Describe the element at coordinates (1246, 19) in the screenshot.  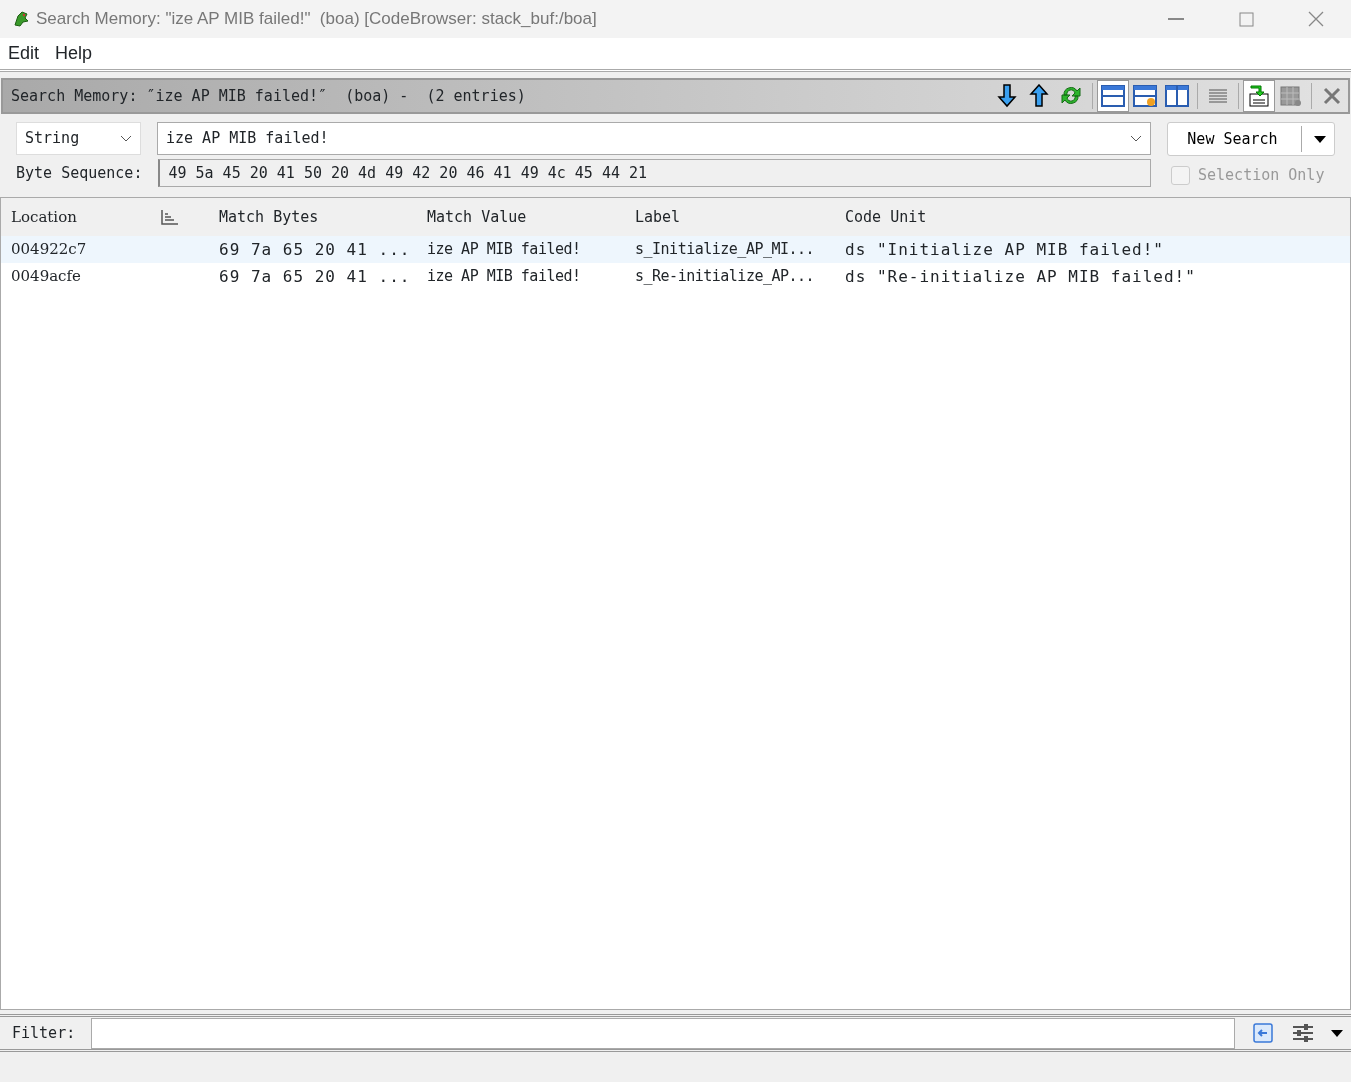
I see `maximize-icon` at that location.